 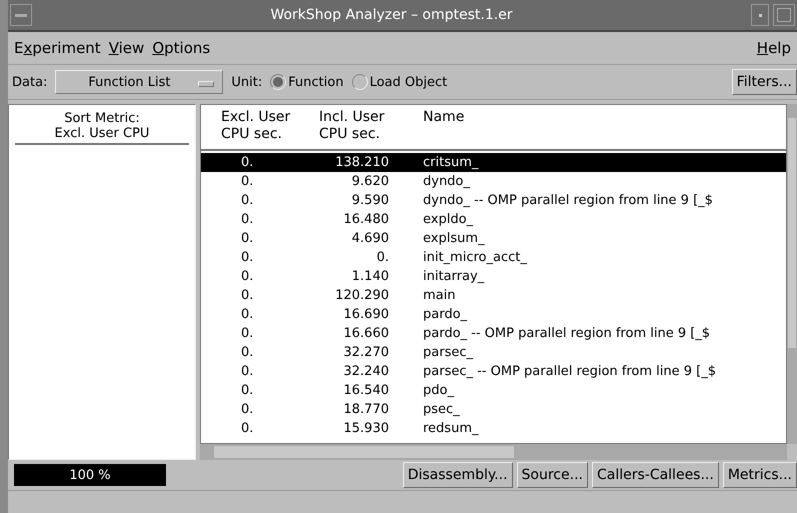 I want to click on table-cell: 120.290, so click(x=362, y=295).